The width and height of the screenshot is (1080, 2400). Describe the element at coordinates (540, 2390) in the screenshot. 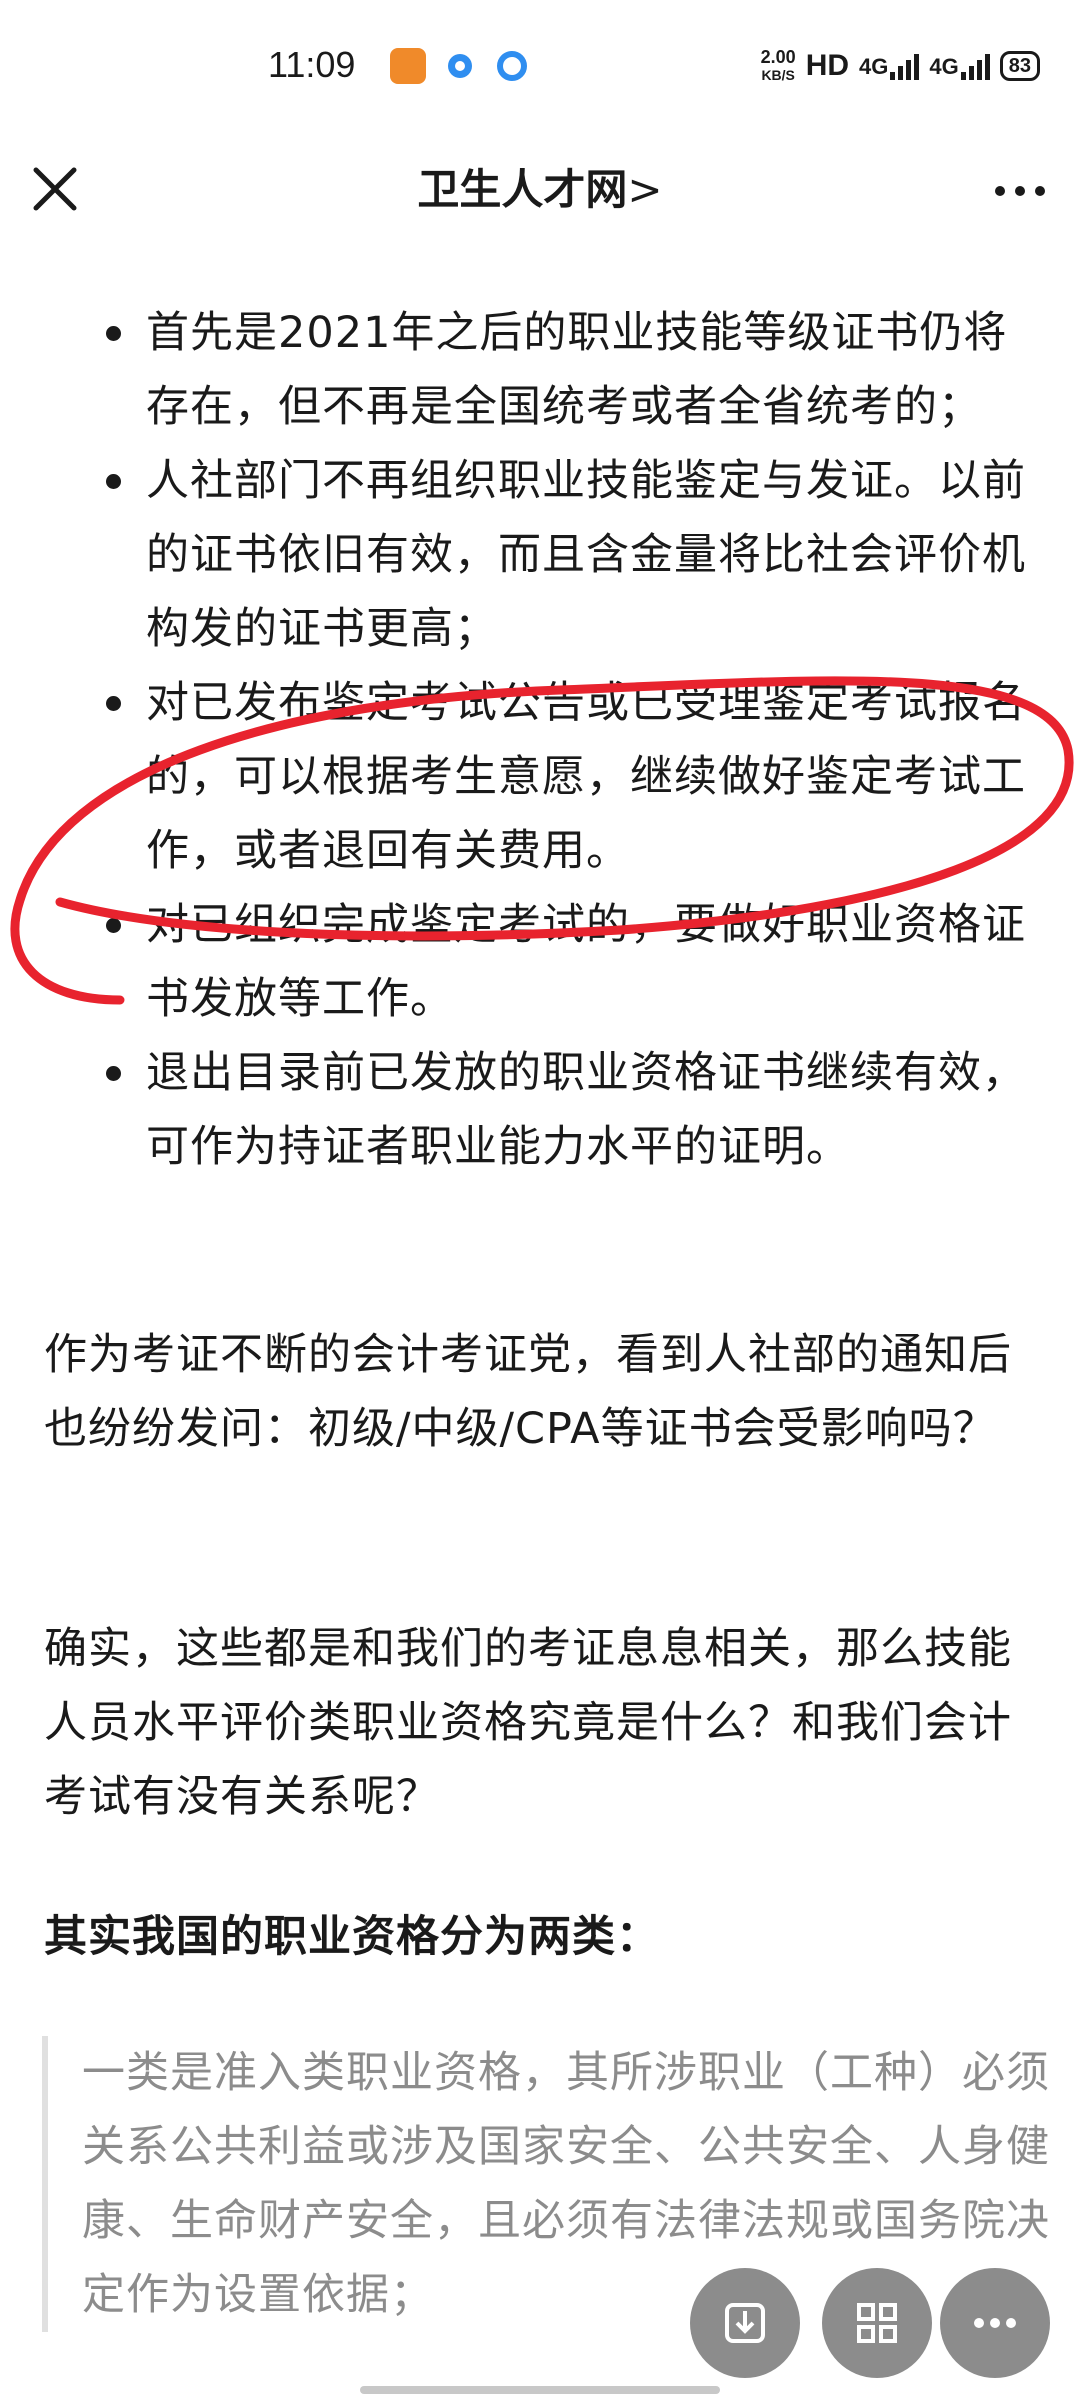

I see `home-indicator` at that location.